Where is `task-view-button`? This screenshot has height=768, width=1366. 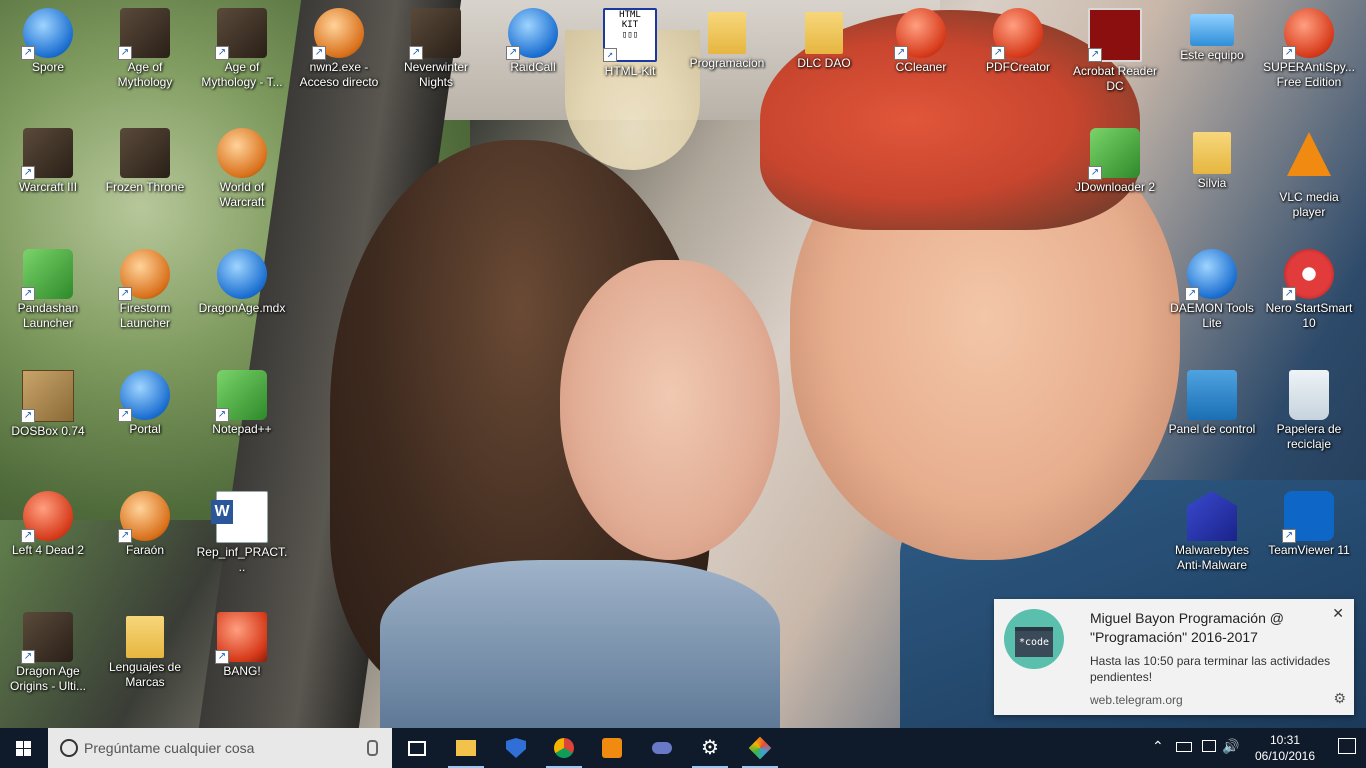 task-view-button is located at coordinates (416, 748).